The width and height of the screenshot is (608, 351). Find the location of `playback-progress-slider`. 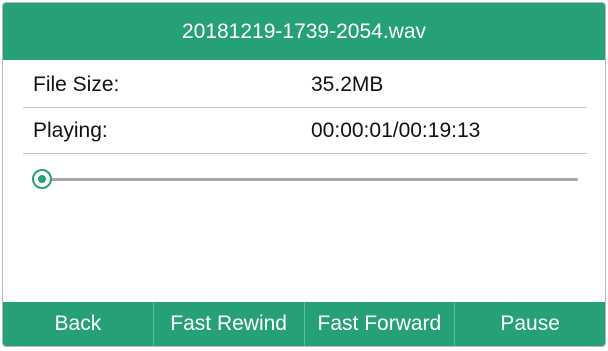

playback-progress-slider is located at coordinates (305, 179).